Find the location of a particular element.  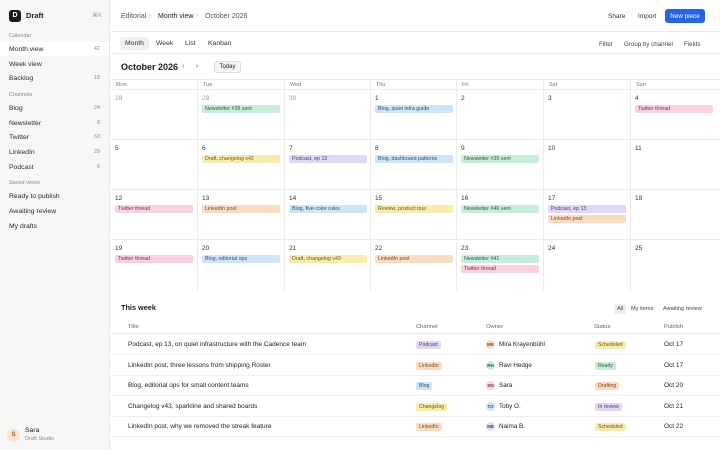

day-number: 6 is located at coordinates (204, 148).